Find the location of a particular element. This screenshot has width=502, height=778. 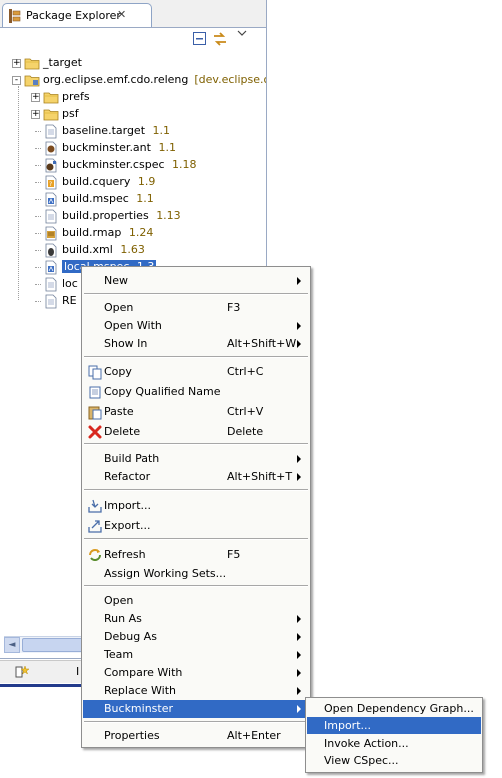

menu-item-refresh: Refresh F5 is located at coordinates (196, 555).